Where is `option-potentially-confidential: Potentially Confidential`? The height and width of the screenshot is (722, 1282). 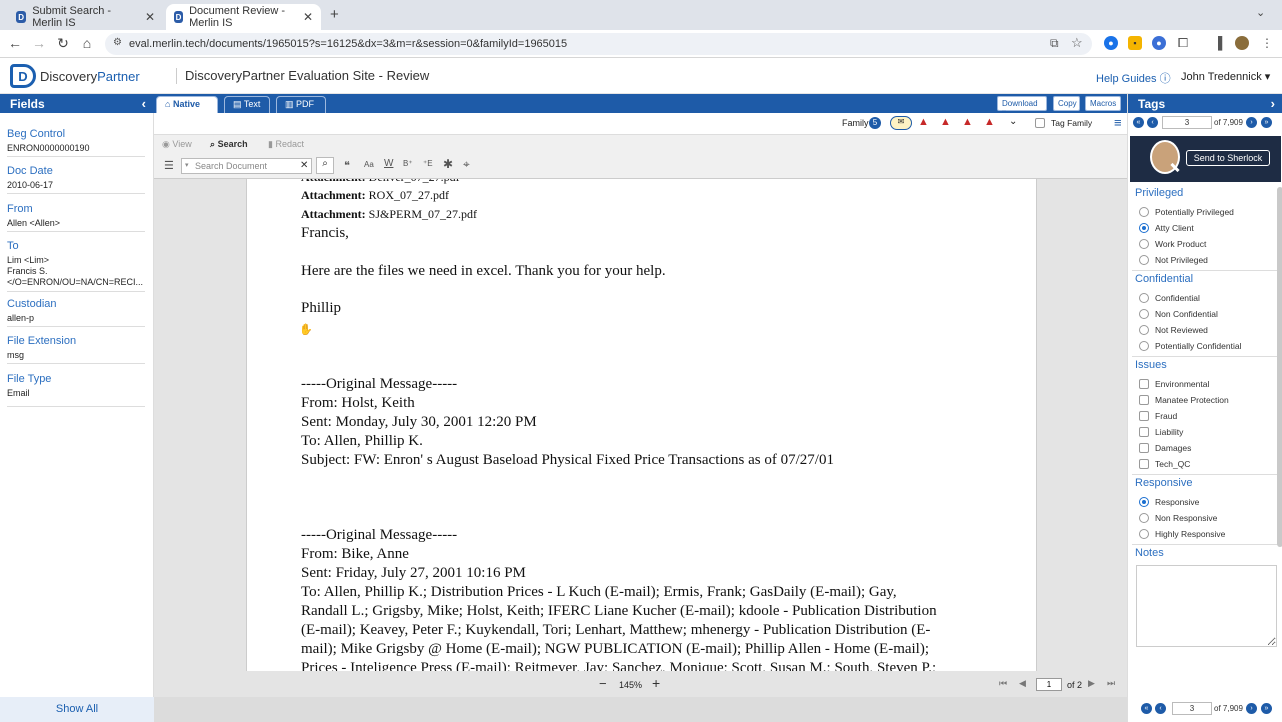 option-potentially-confidential: Potentially Confidential is located at coordinates (1190, 346).